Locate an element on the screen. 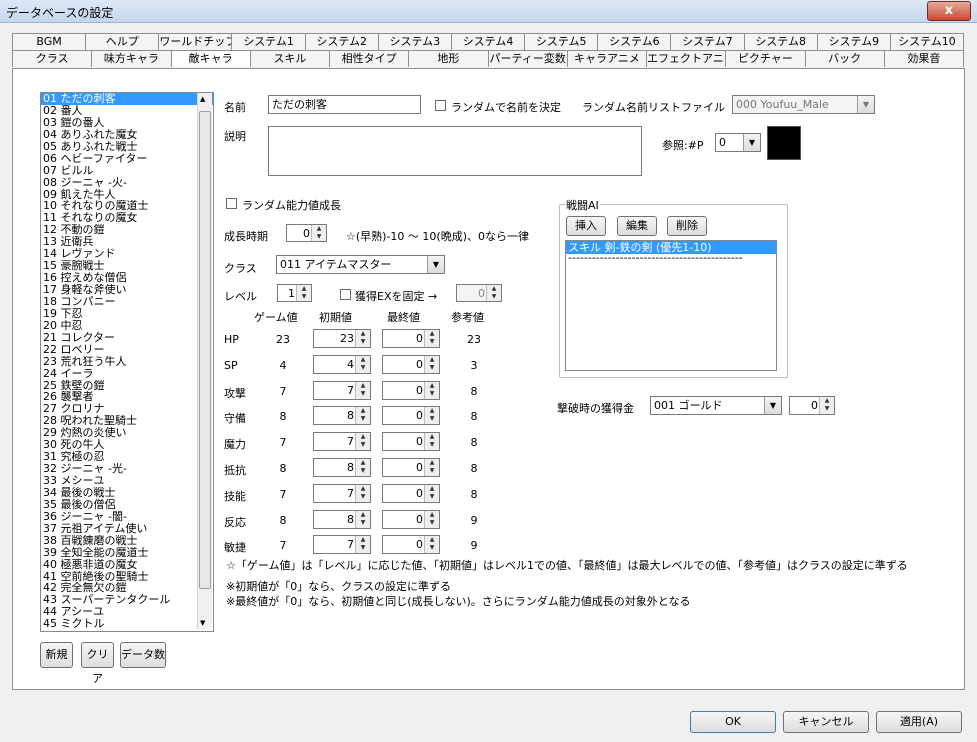 Image resolution: width=977 pixels, height=742 pixels. list-item: 01 ただの刺客 is located at coordinates (127, 99).